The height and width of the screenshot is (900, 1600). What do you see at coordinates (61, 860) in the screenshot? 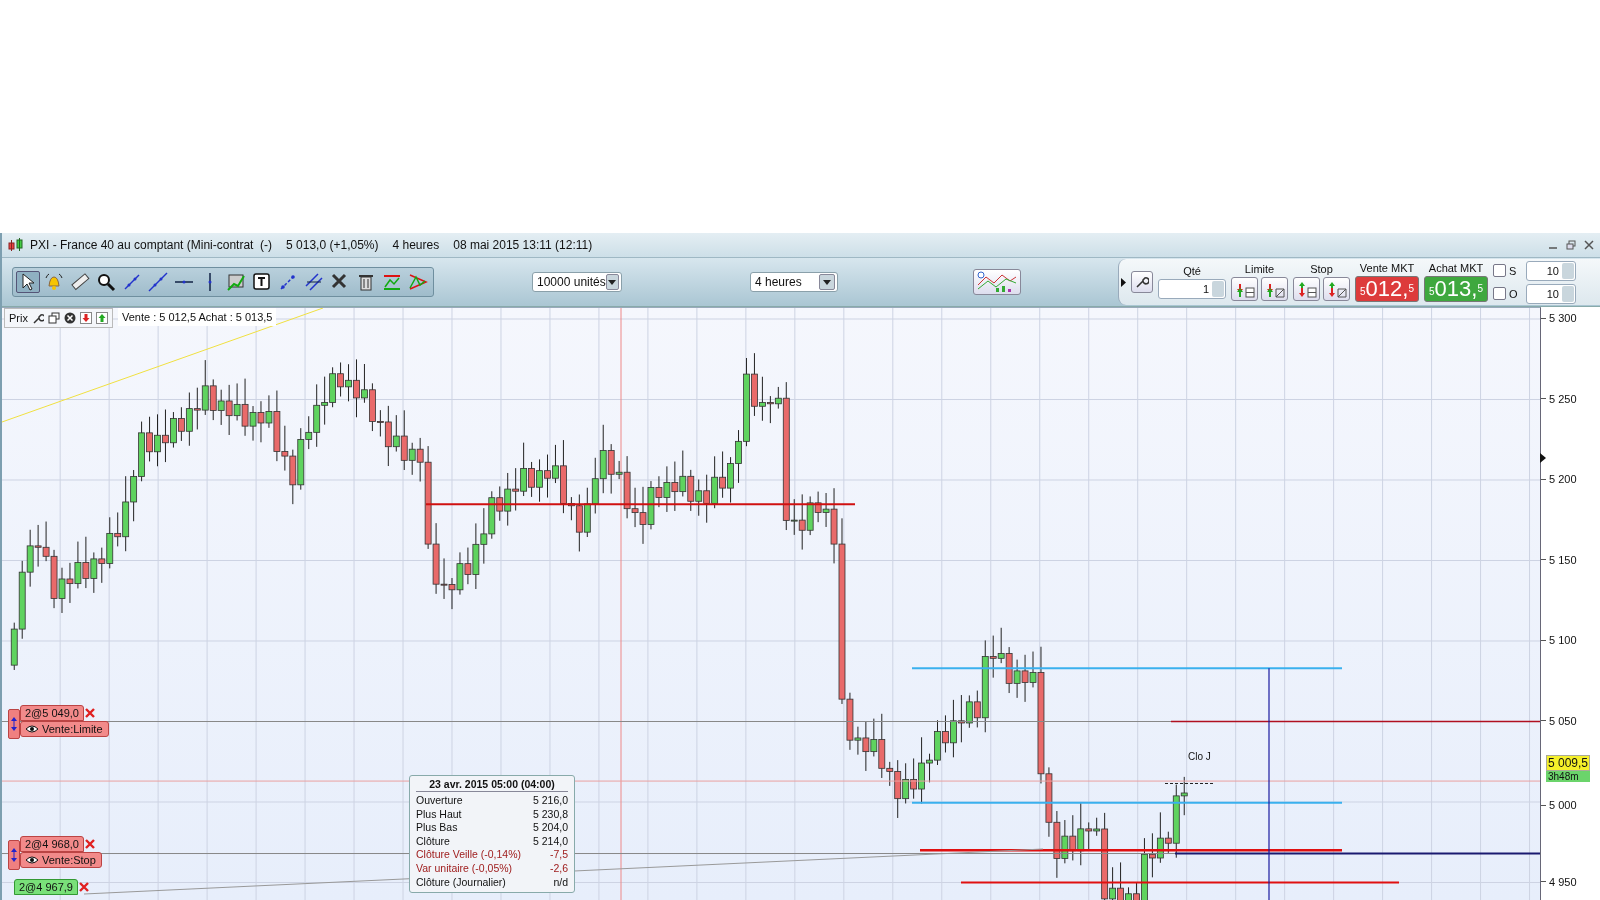
I see `order-type-tag: Vente:Stop` at bounding box center [61, 860].